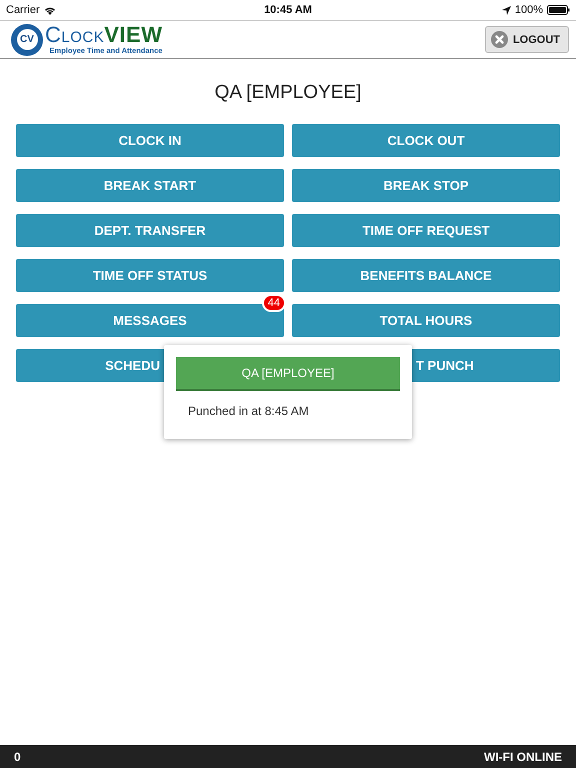  Describe the element at coordinates (27, 40) in the screenshot. I see `logo-badge: CV` at that location.